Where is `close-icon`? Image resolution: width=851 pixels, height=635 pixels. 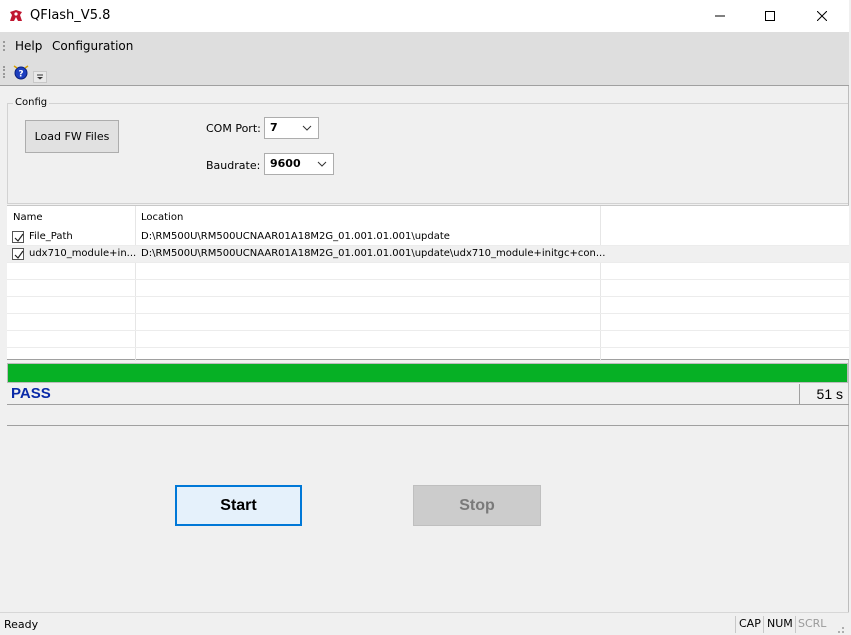 close-icon is located at coordinates (822, 16).